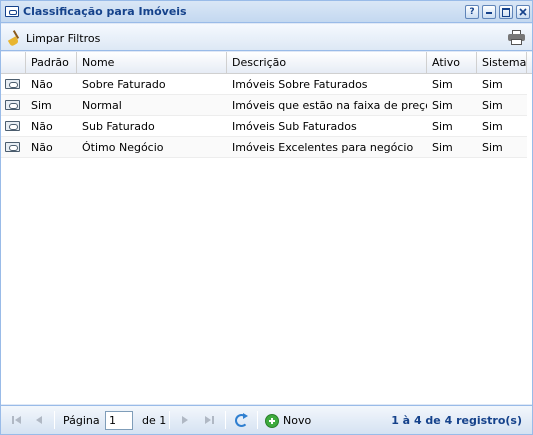 Image resolution: width=533 pixels, height=435 pixels. Describe the element at coordinates (266, 12) in the screenshot. I see `window-titlebar: Classificação para Imóveis ?` at that location.